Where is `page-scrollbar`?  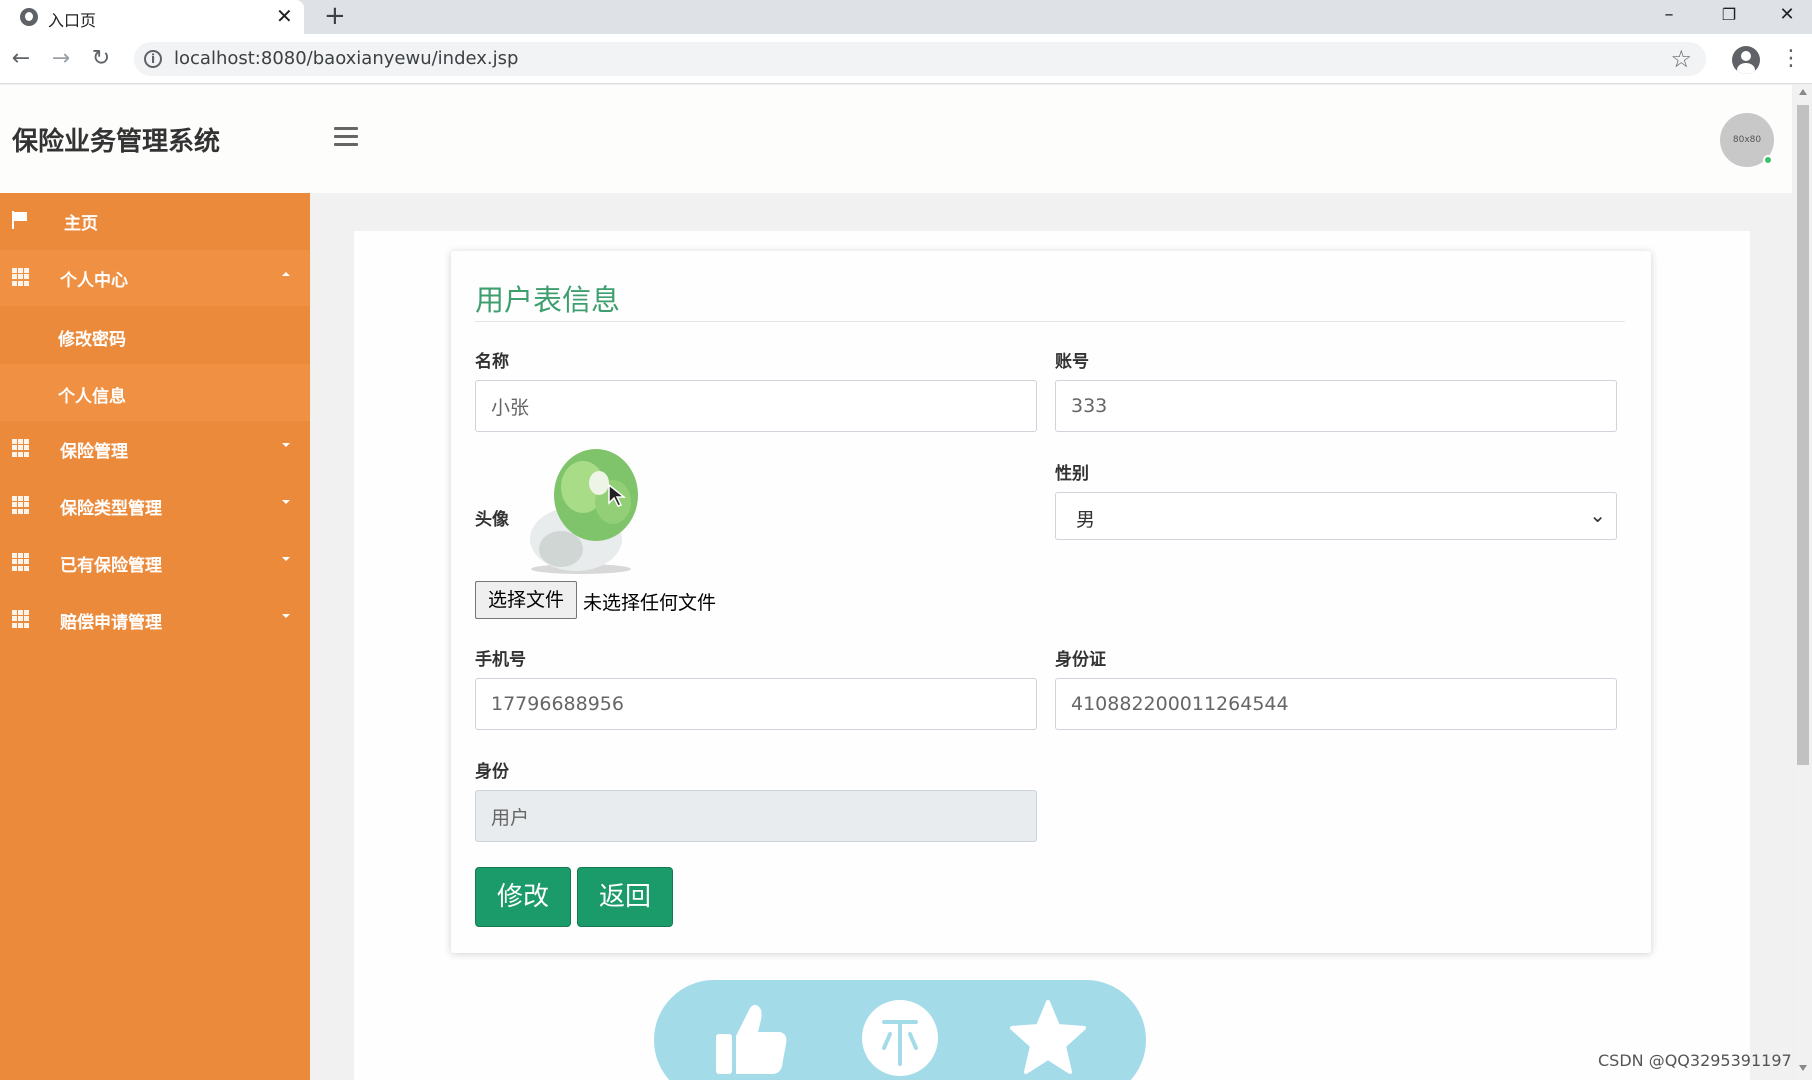
page-scrollbar is located at coordinates (1803, 582).